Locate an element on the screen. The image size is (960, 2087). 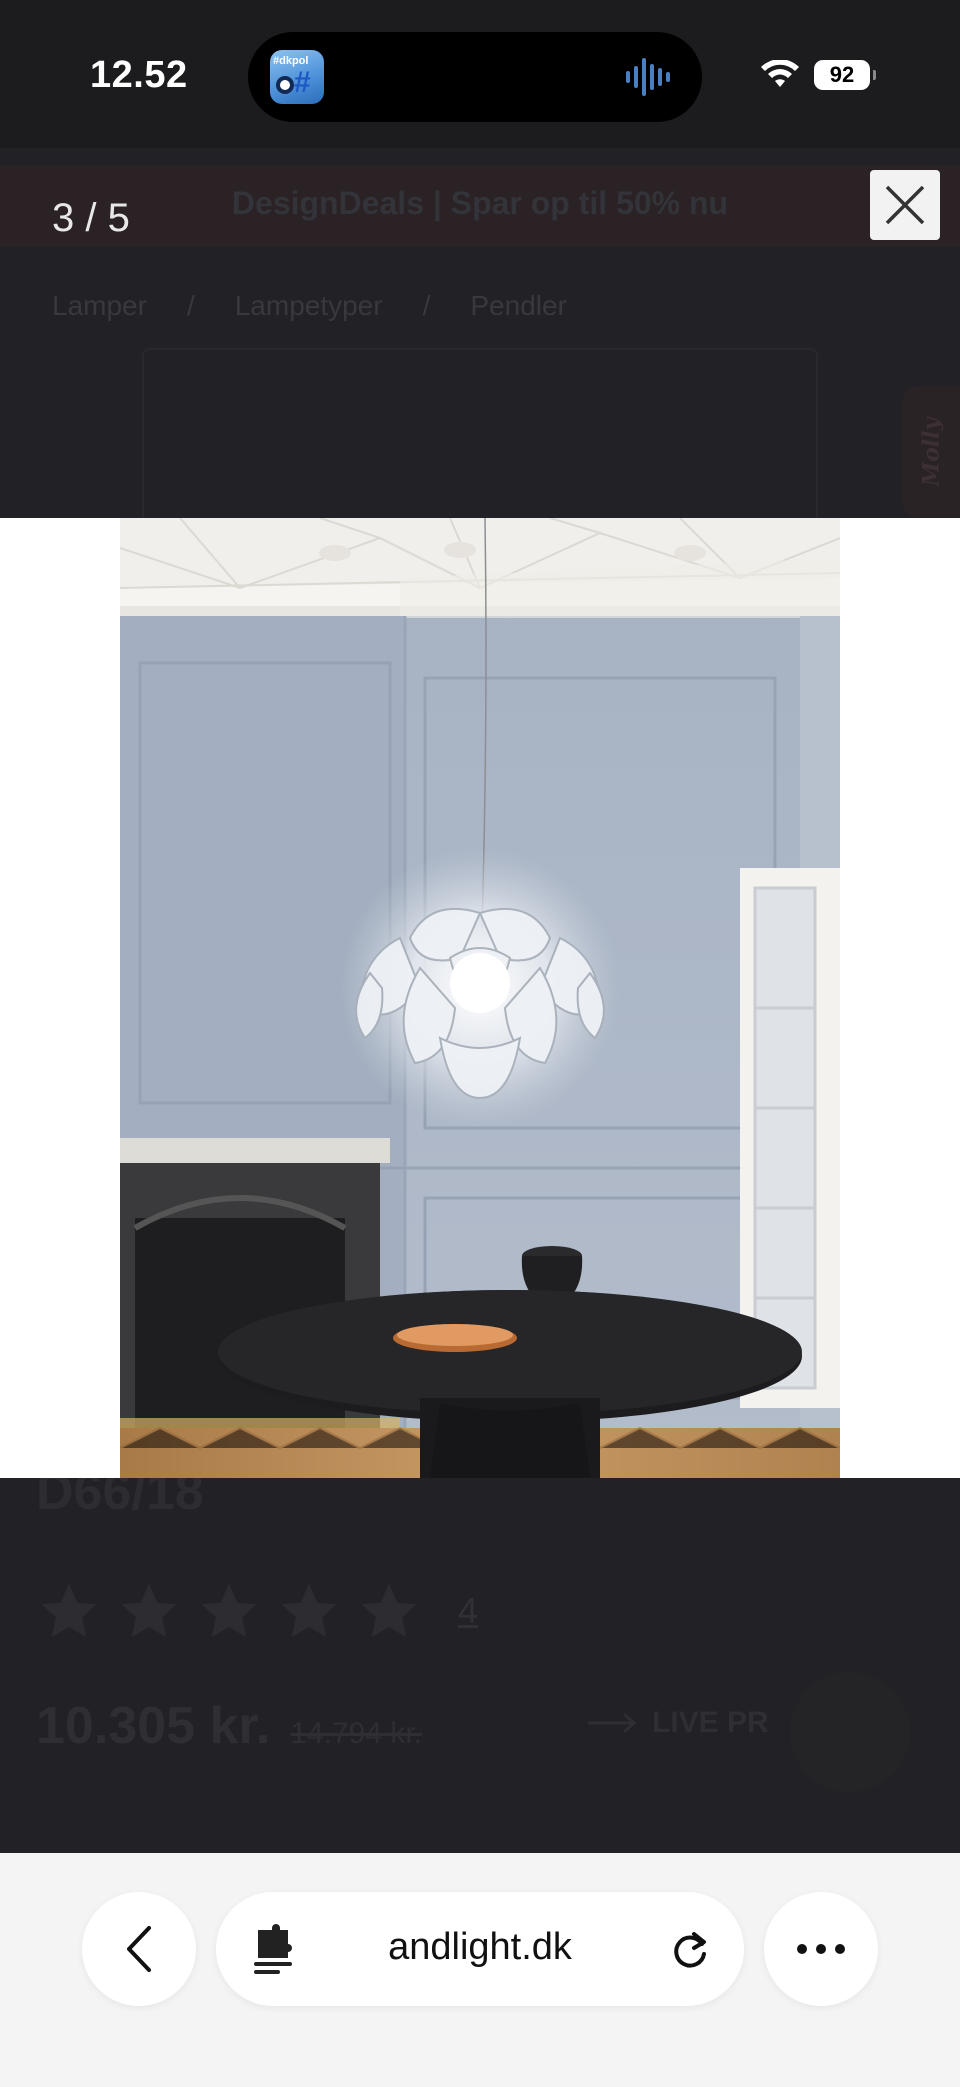
current-price: 10.305 kr. is located at coordinates (153, 1726).